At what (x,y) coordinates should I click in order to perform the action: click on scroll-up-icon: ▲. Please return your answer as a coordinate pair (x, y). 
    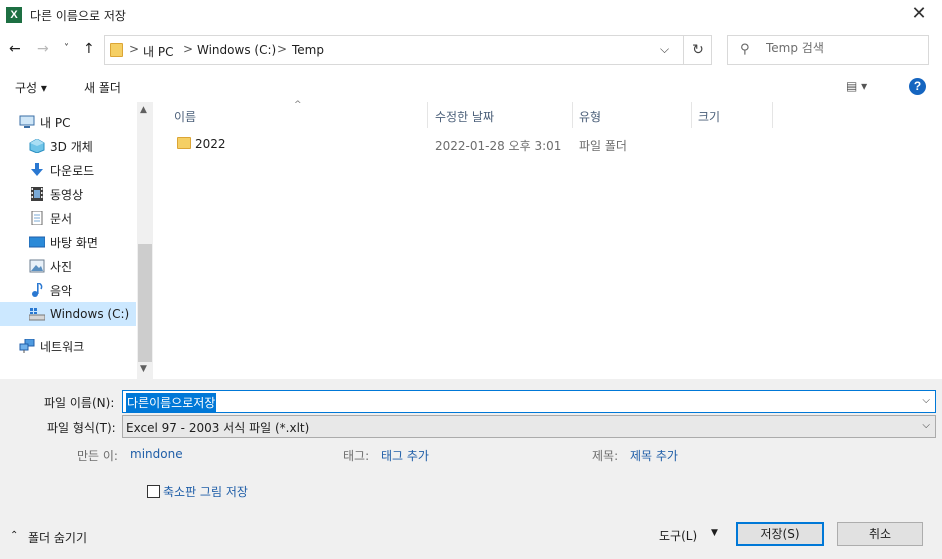
    Looking at the image, I should click on (143, 110).